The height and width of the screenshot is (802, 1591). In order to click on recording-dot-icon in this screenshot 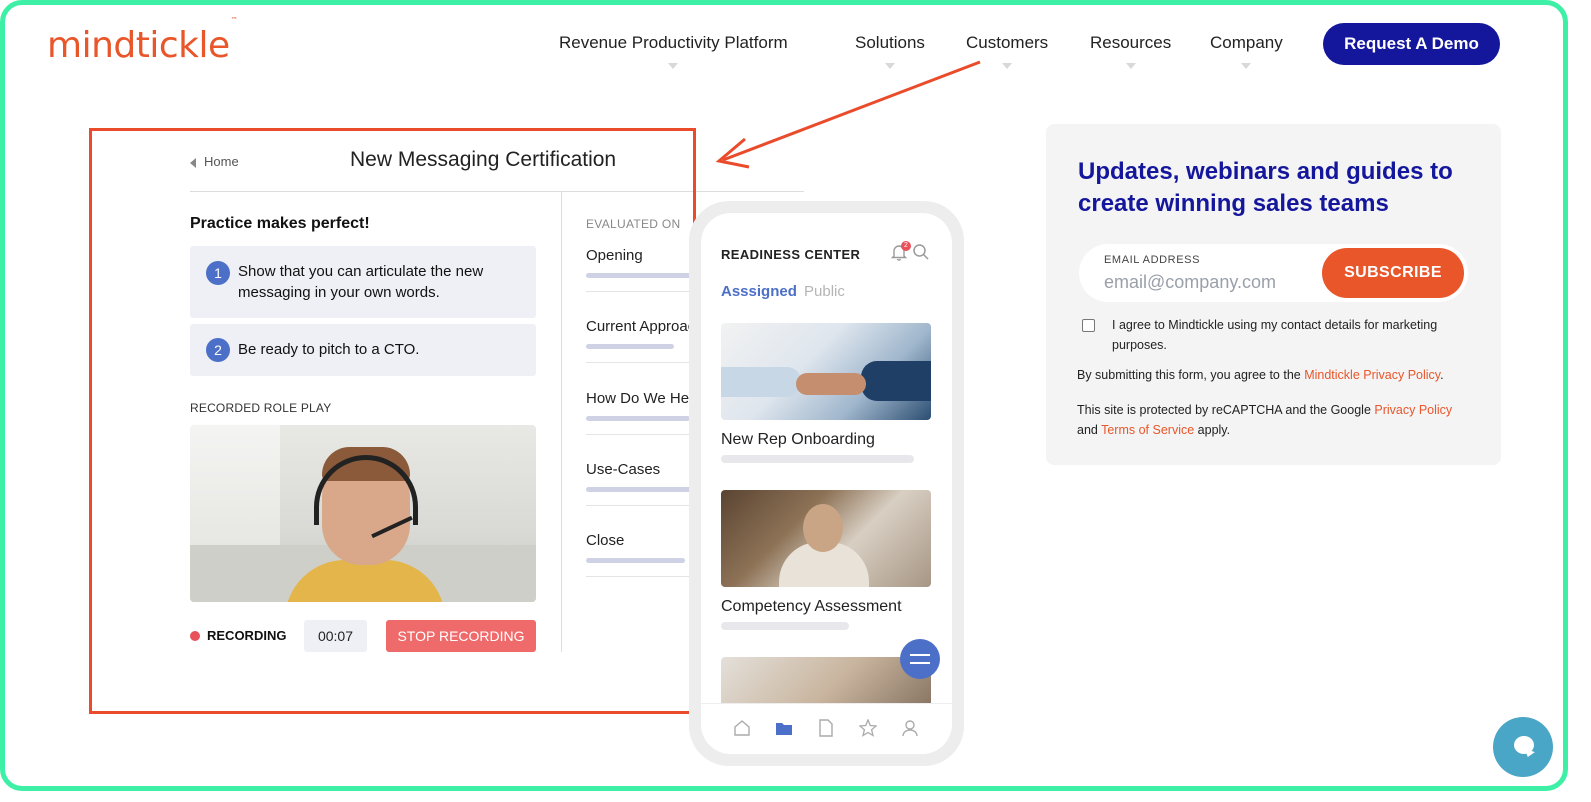, I will do `click(195, 636)`.